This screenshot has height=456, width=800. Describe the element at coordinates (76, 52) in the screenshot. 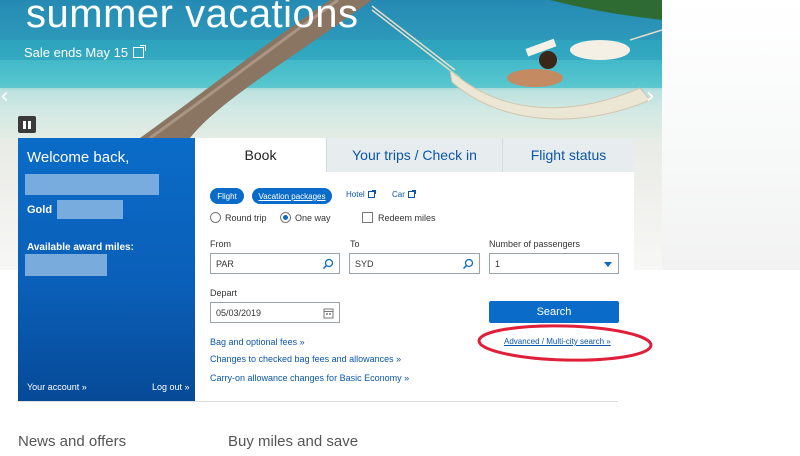

I see `hero-subtitle: Sale ends May 15` at that location.